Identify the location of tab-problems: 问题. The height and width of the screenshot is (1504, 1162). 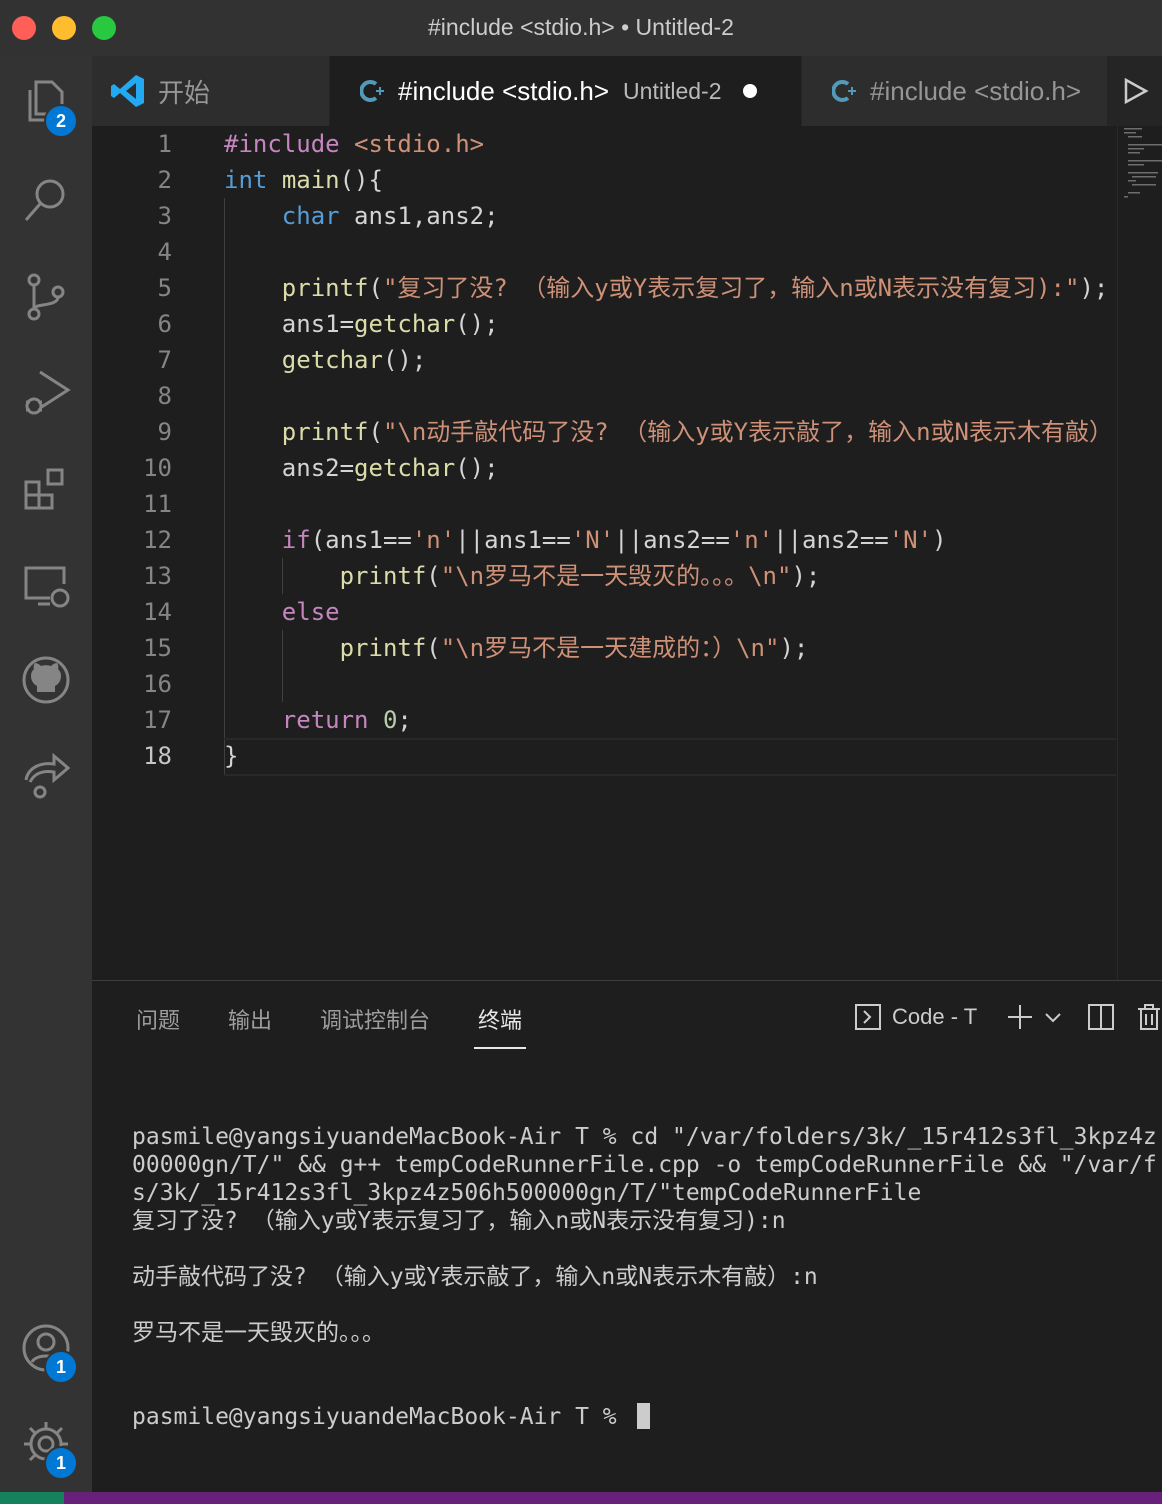
(158, 1019).